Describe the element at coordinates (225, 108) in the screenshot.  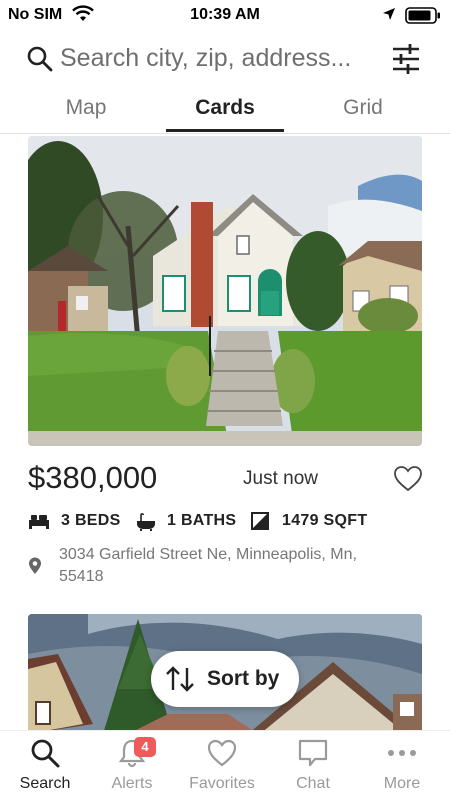
I see `tab-cards: Cards` at that location.